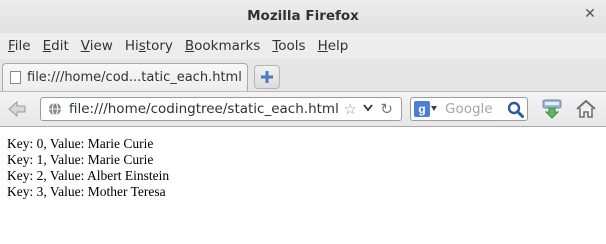  I want to click on search-input, so click(474, 109).